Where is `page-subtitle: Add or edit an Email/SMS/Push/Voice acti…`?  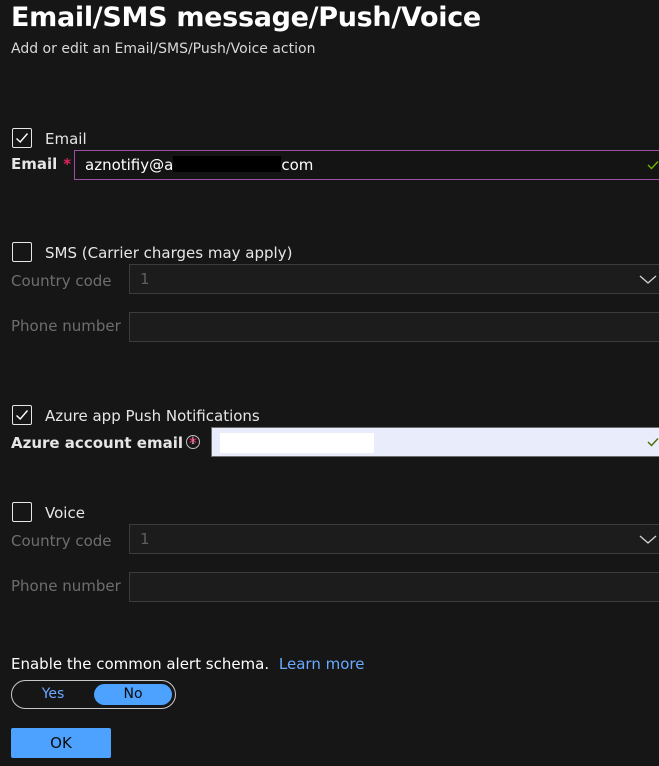
page-subtitle: Add or edit an Email/SMS/Push/Voice acti… is located at coordinates (163, 49).